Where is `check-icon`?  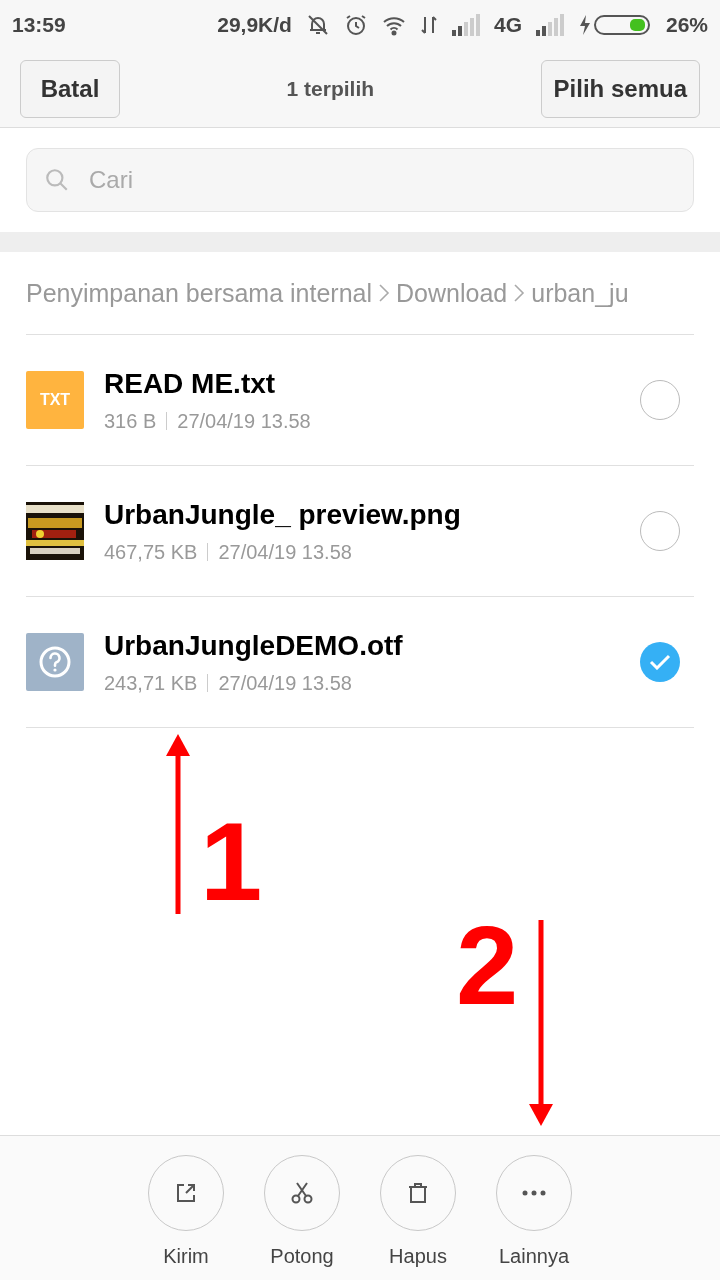 check-icon is located at coordinates (660, 662).